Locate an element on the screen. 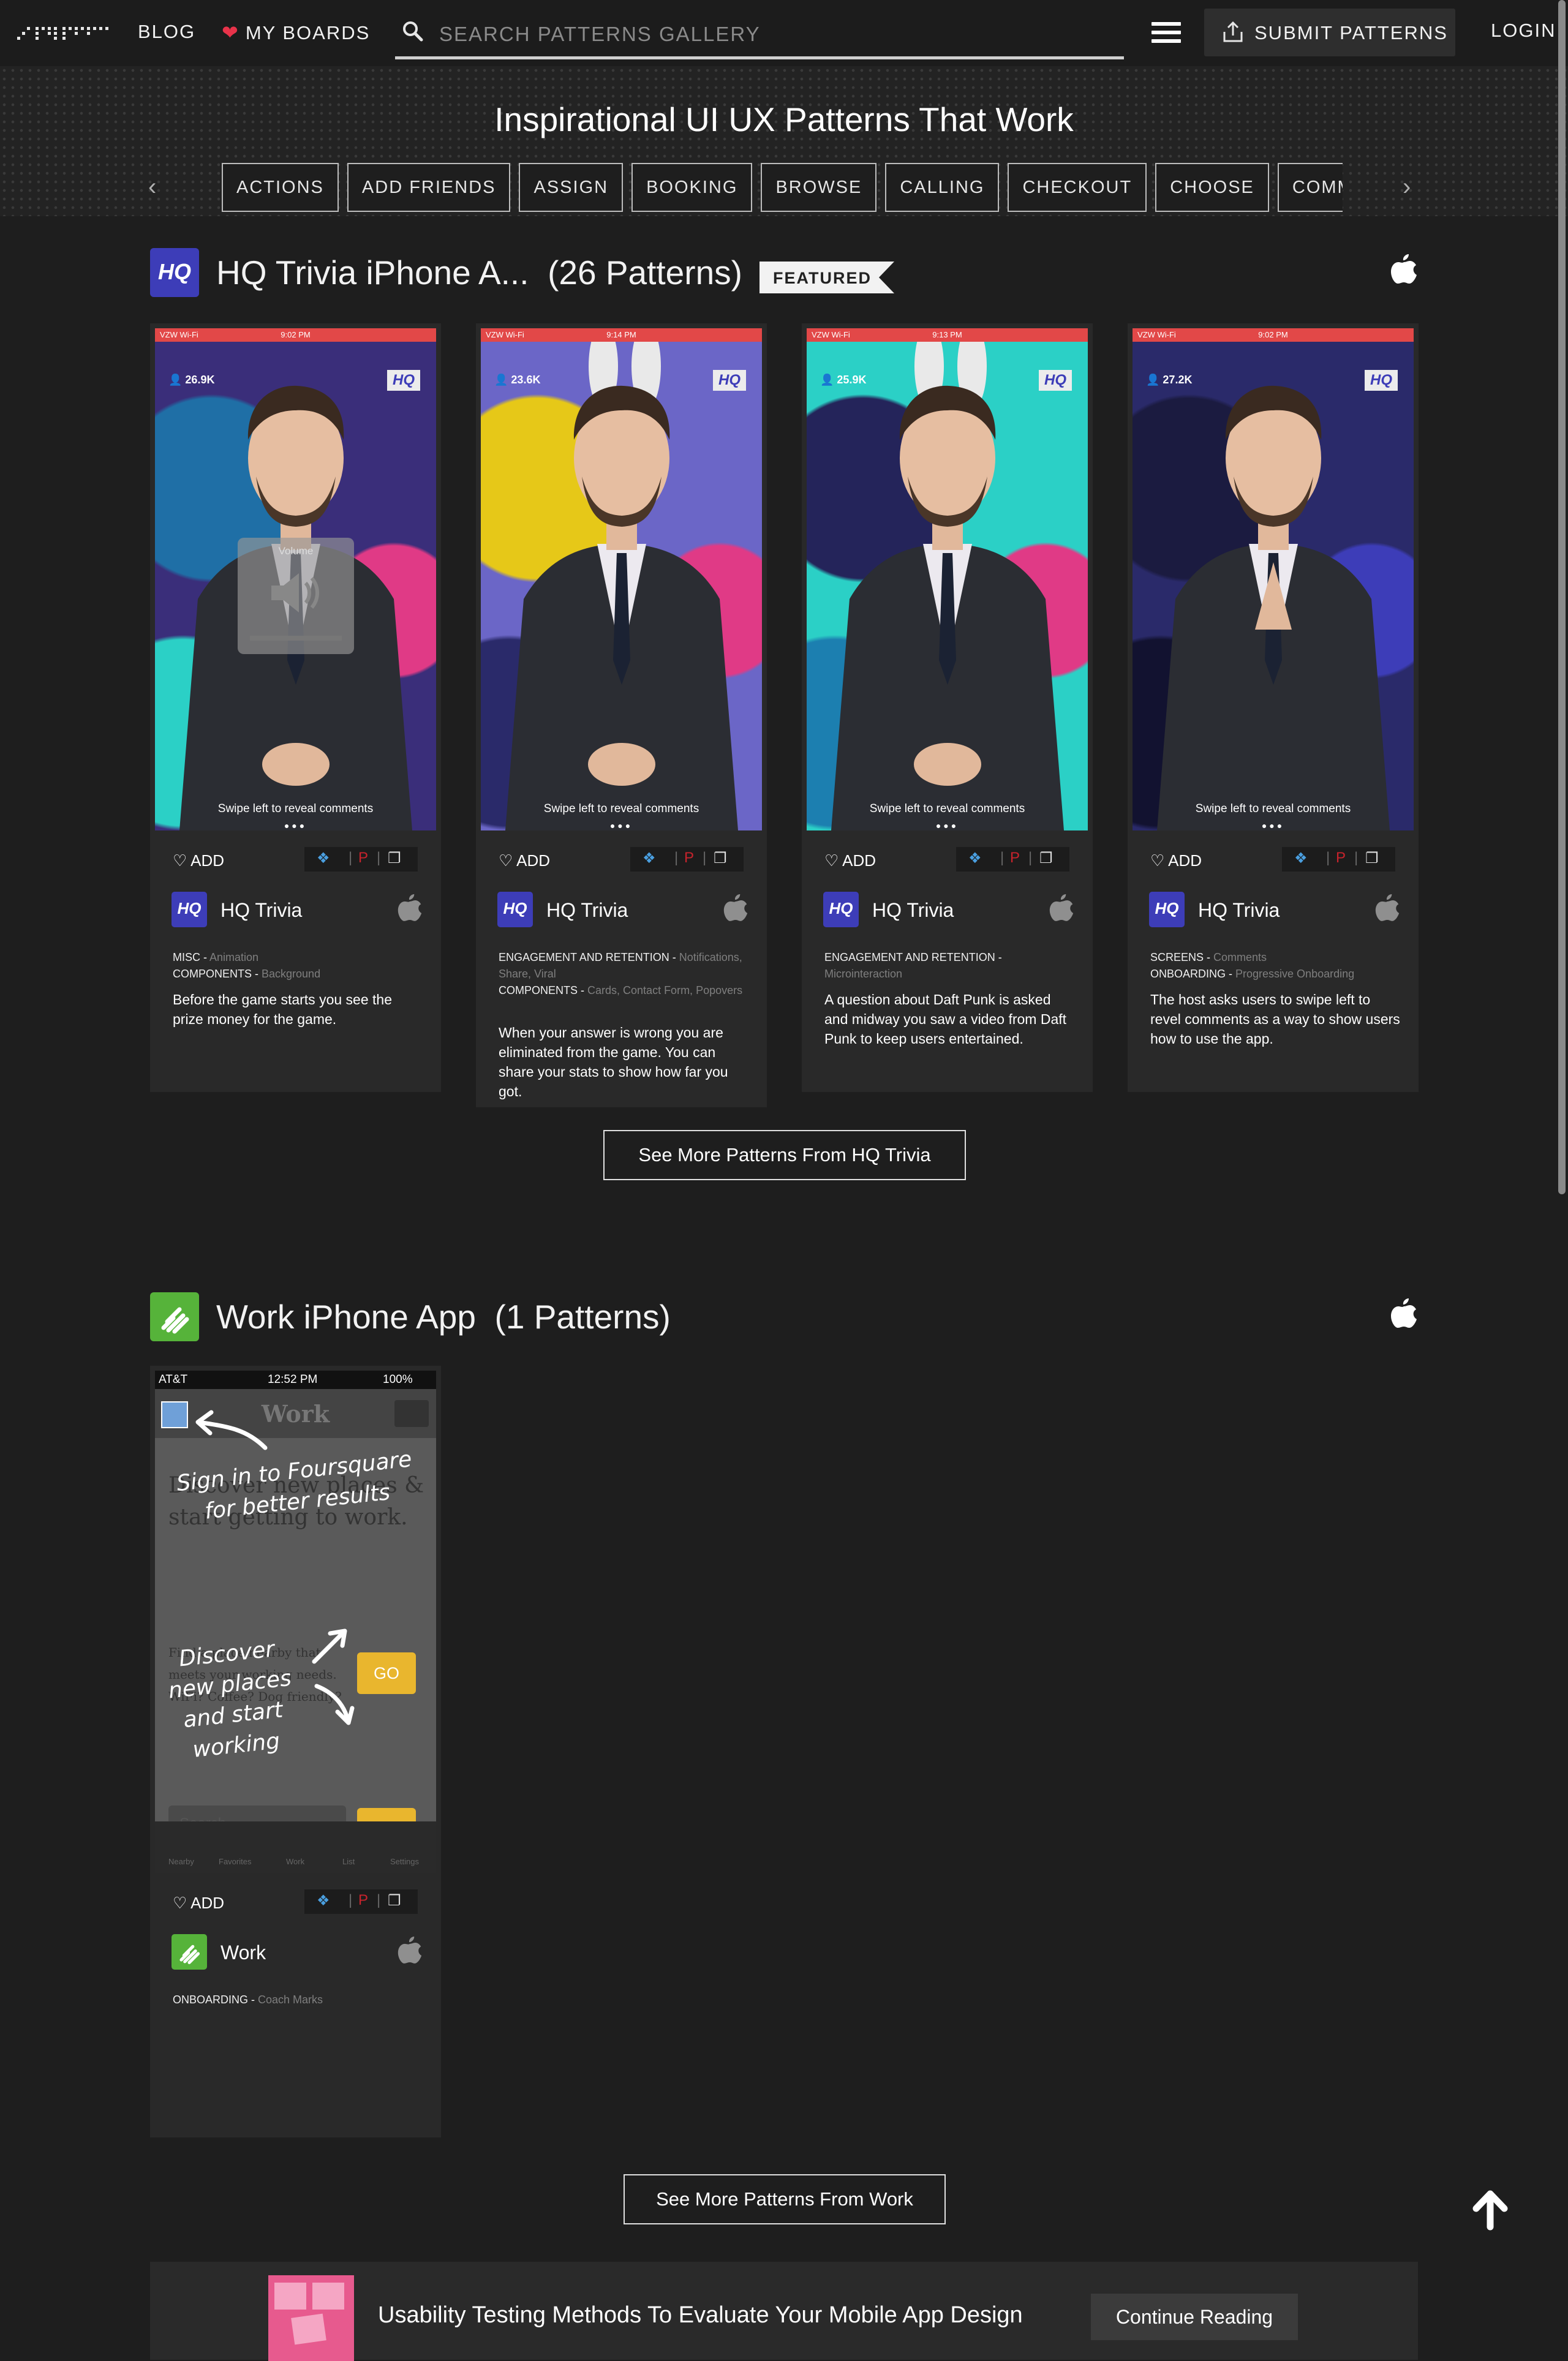 This screenshot has height=2361, width=1568. category-chip-booking: BOOKING is located at coordinates (692, 187).